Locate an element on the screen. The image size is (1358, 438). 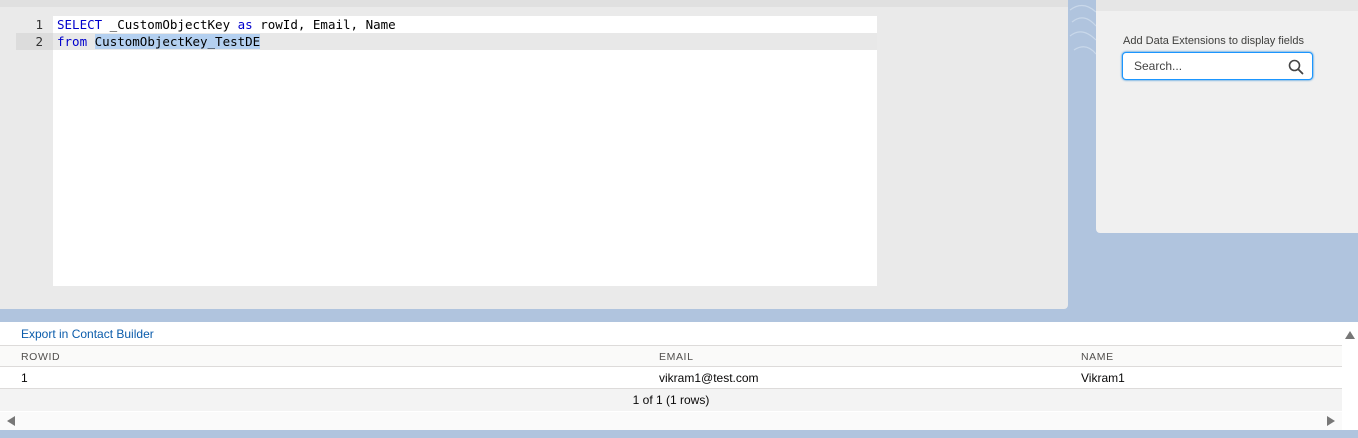
keyword-select: SELECT is located at coordinates (80, 24).